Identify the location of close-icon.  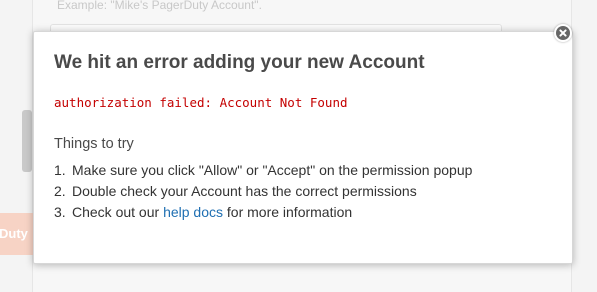
(563, 33).